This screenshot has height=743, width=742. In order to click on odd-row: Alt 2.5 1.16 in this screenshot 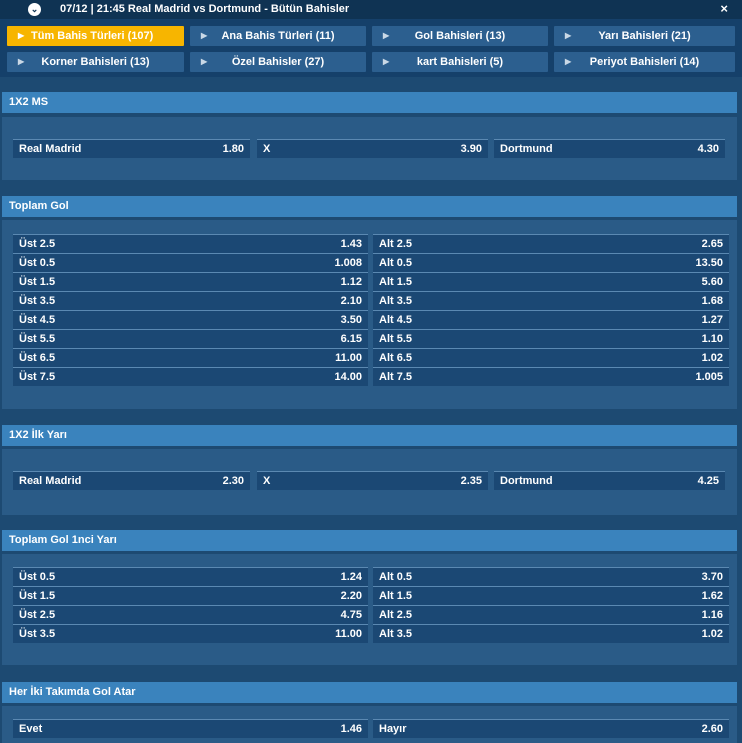, I will do `click(551, 614)`.